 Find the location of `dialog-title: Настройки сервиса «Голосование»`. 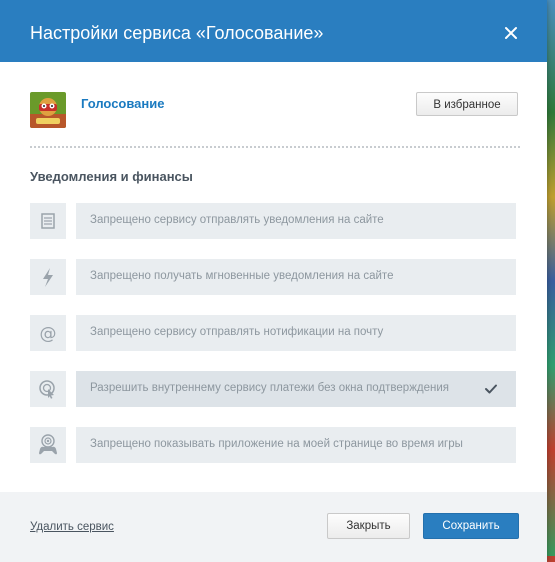

dialog-title: Настройки сервиса «Голосование» is located at coordinates (177, 33).